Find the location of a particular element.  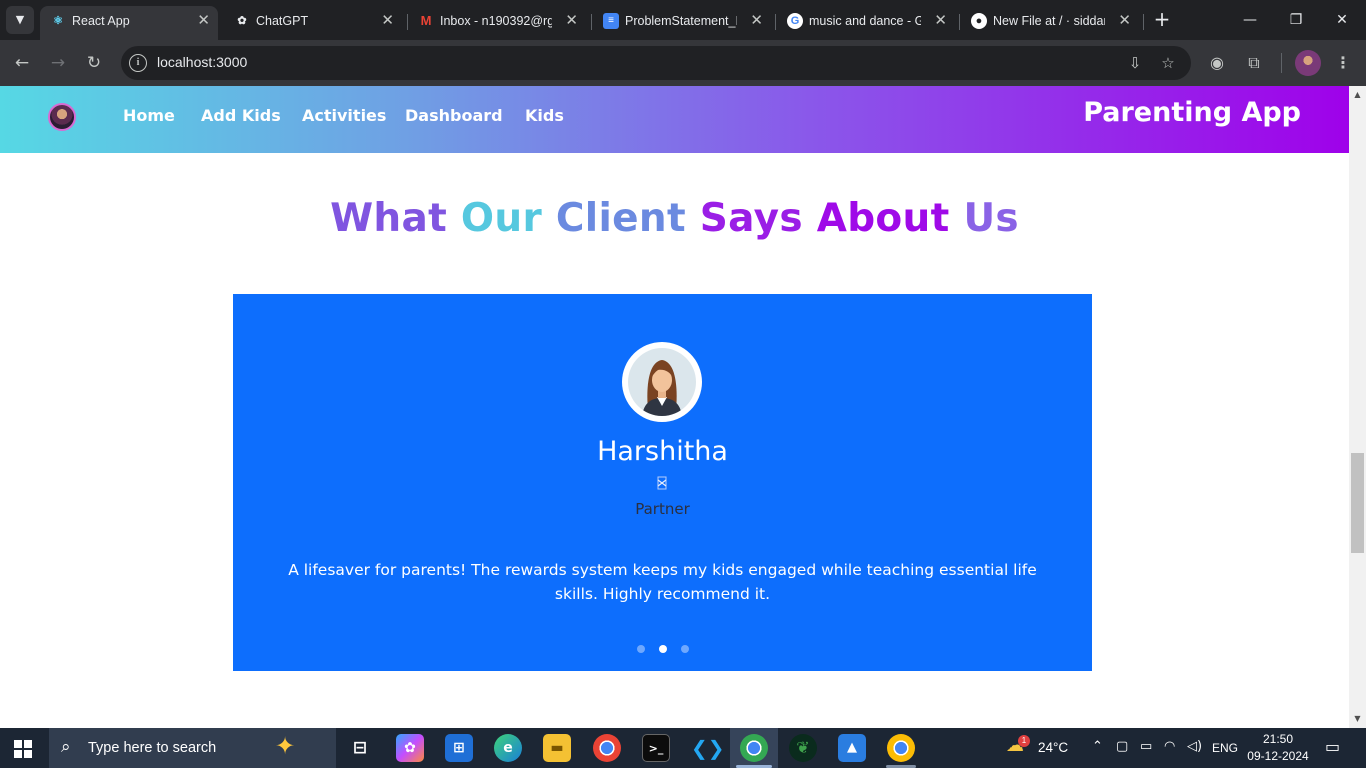

meet-now-icon: ▢ is located at coordinates (1122, 746).